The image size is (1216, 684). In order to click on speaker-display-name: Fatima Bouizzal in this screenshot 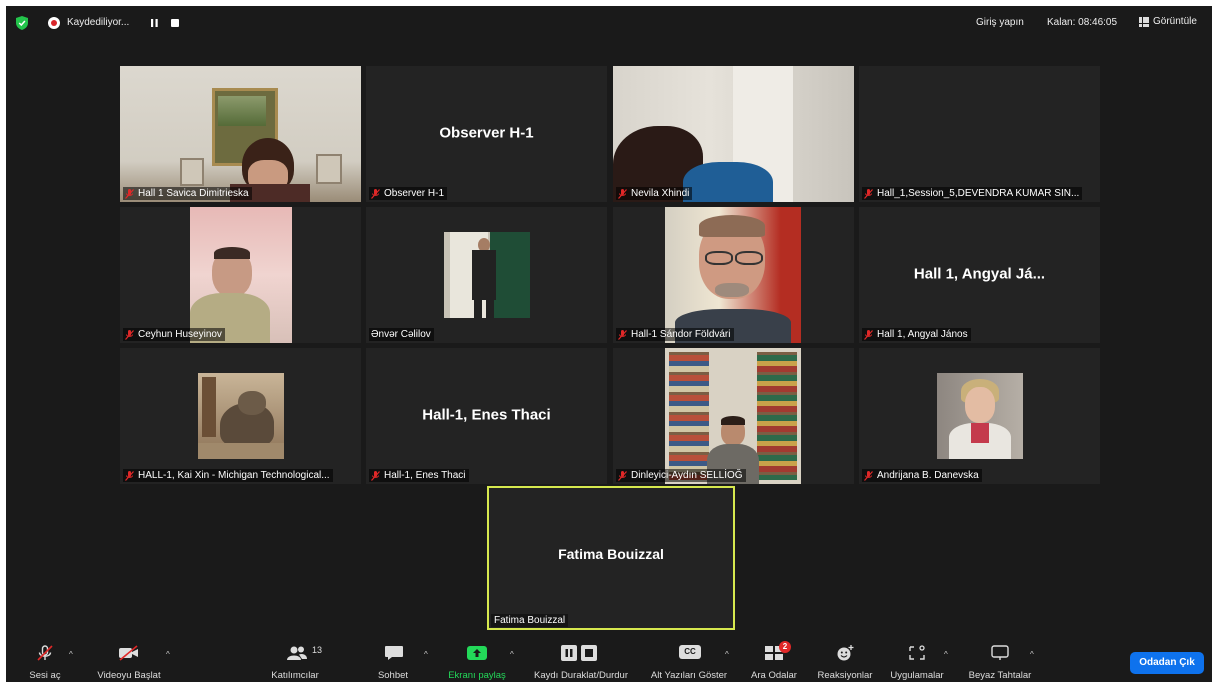, I will do `click(611, 554)`.